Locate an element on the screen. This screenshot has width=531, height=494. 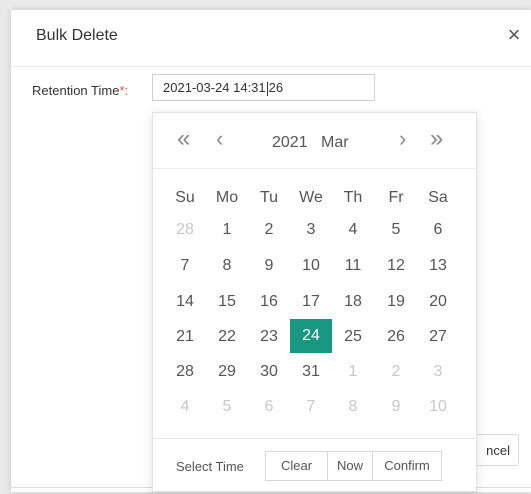
day-cell: 12 is located at coordinates (396, 265).